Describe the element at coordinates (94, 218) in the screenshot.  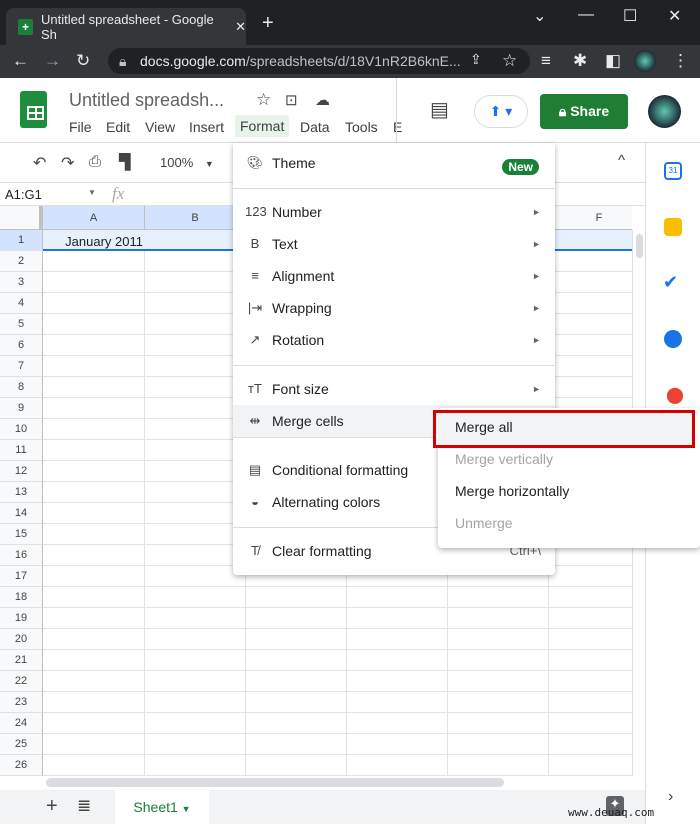
I see `column-header-A: A` at that location.